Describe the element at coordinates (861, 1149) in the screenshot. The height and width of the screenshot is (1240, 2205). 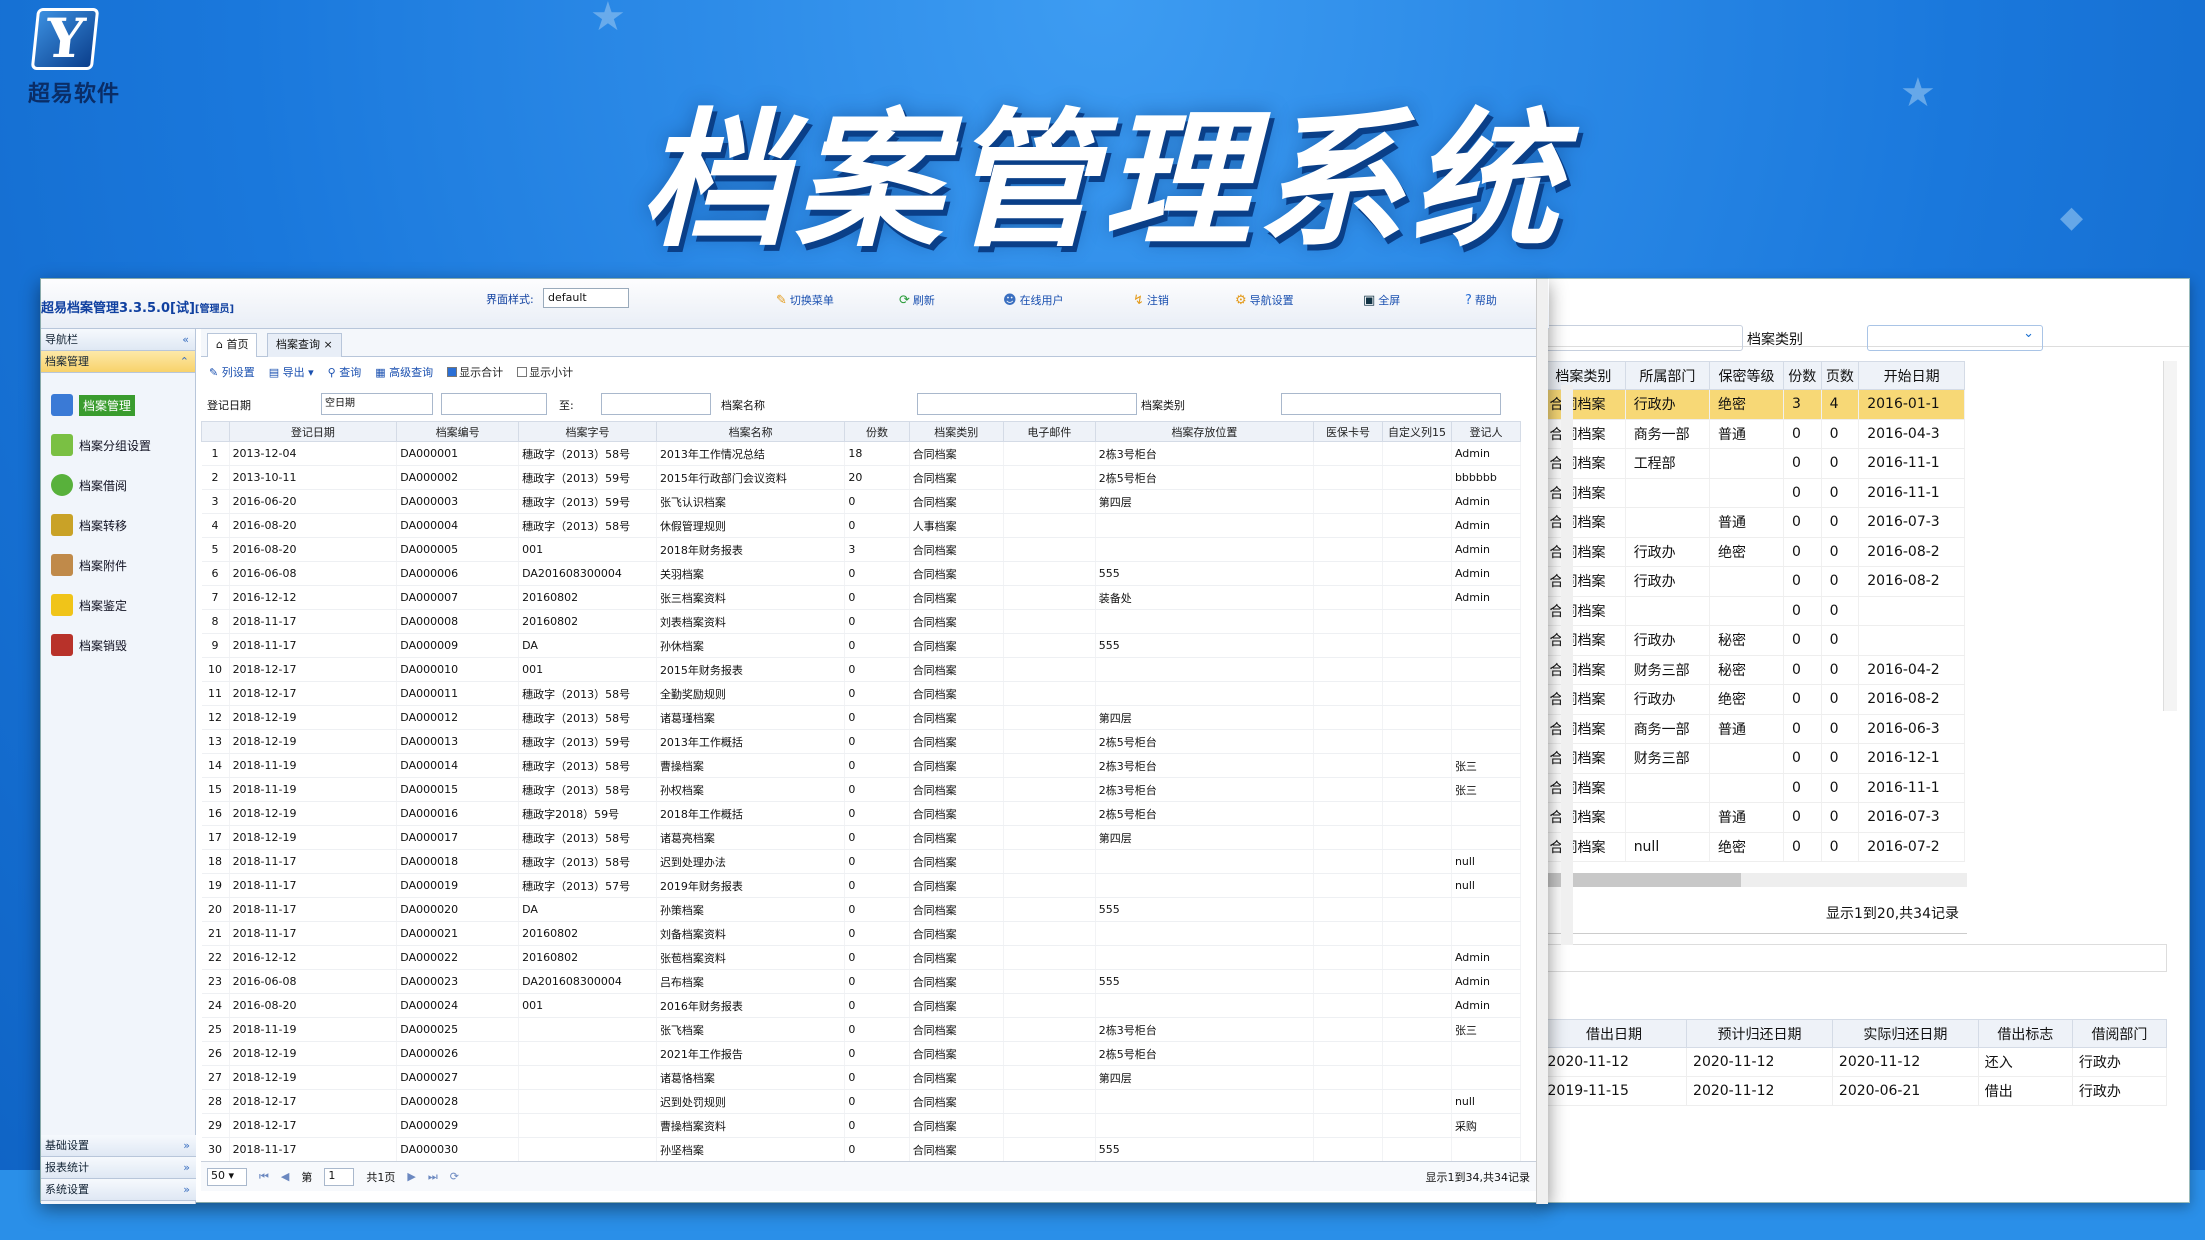
I see `table-row: 30 2018-11-17 DA000030 孙坚档案 0 合同档案 555` at that location.